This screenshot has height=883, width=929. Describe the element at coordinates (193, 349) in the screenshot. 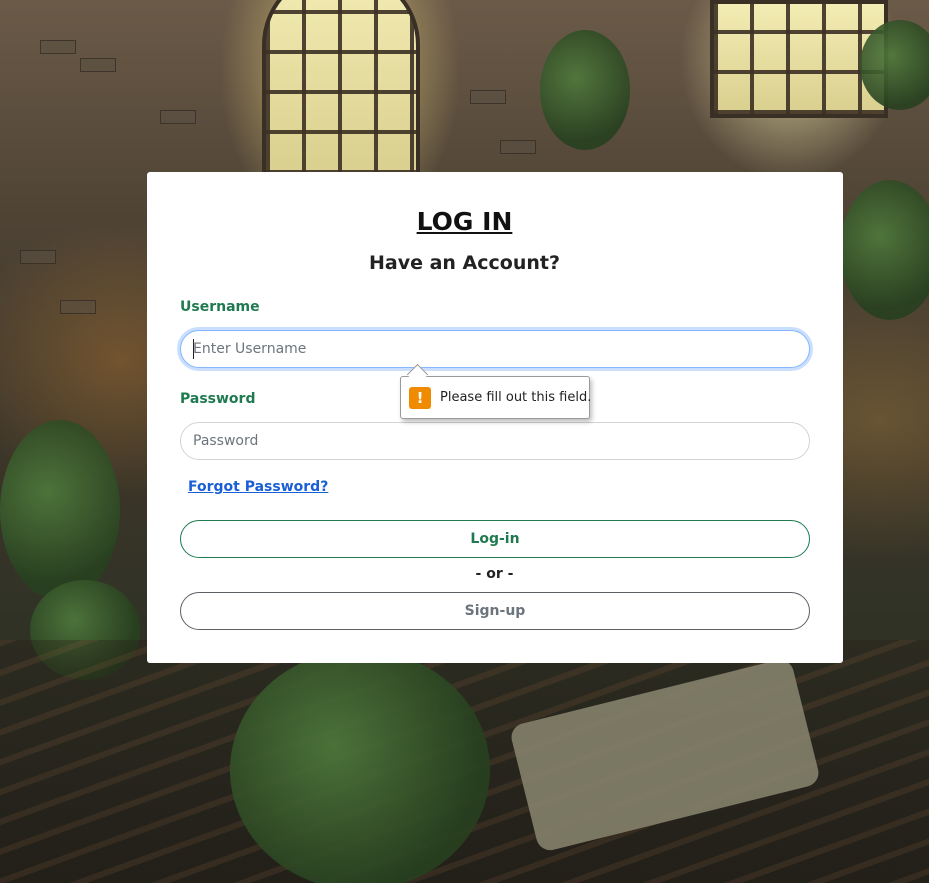

I see `text-caret` at that location.